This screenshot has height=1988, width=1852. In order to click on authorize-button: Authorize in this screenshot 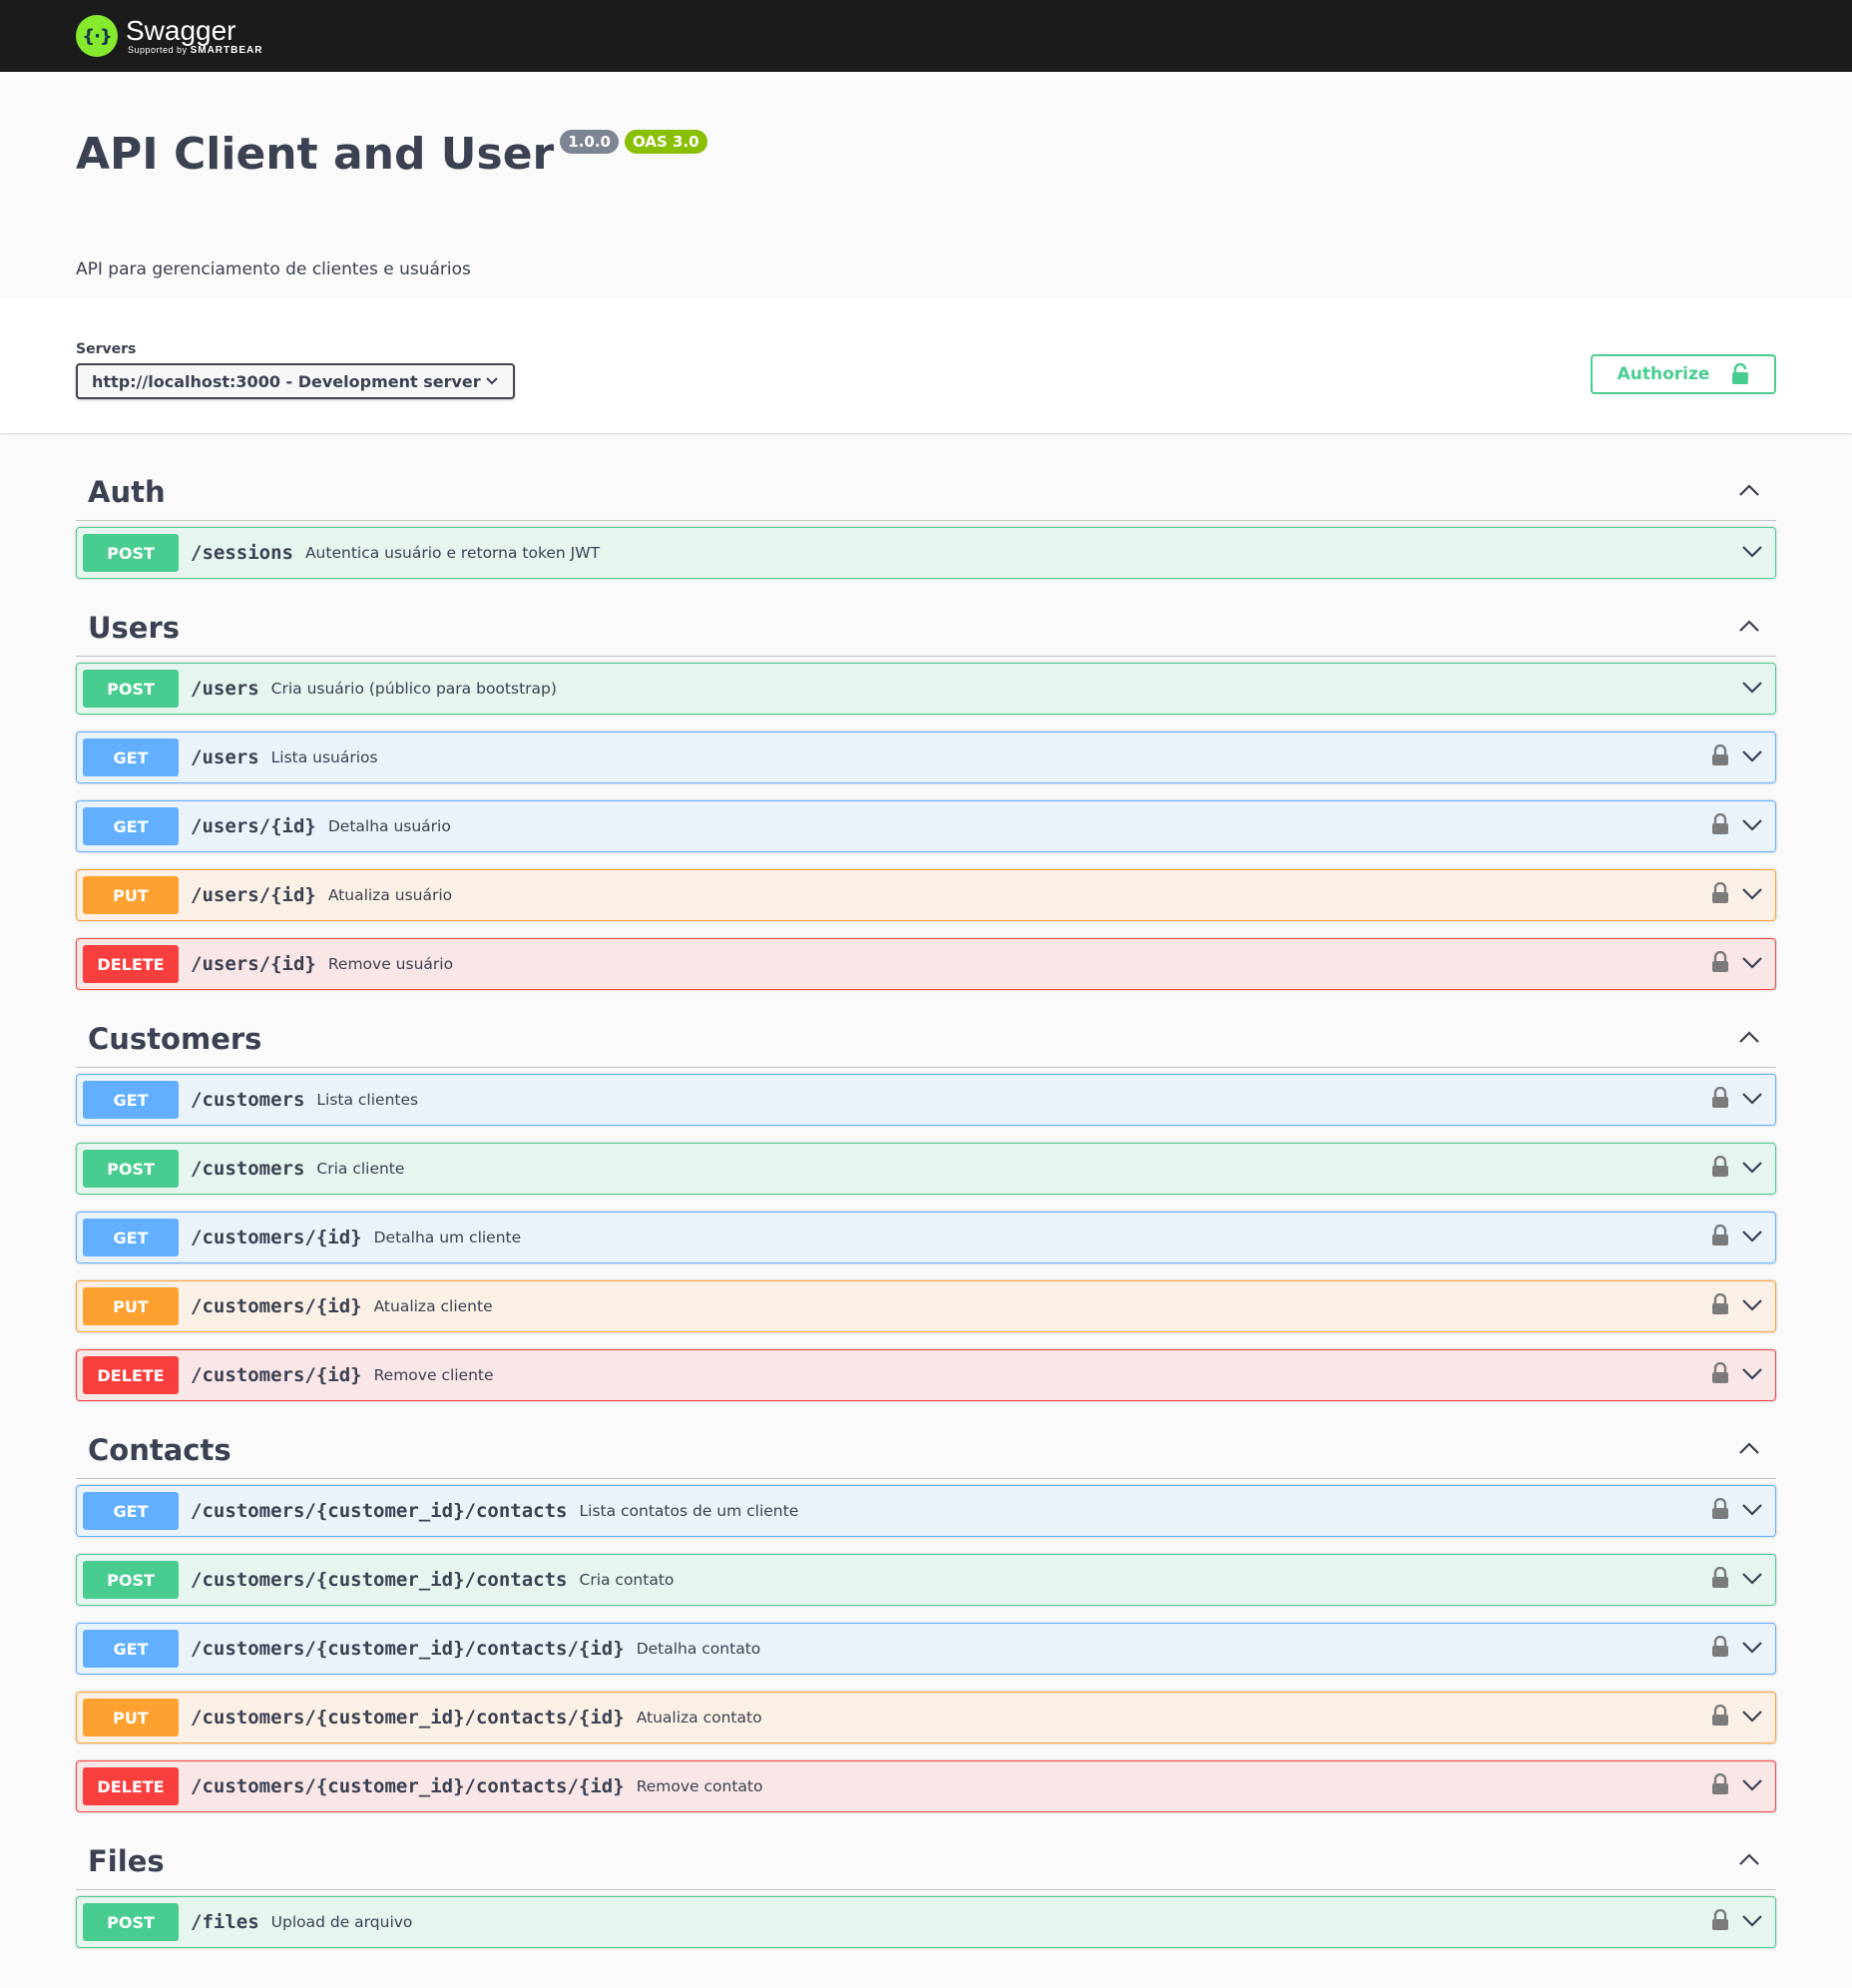, I will do `click(1683, 374)`.